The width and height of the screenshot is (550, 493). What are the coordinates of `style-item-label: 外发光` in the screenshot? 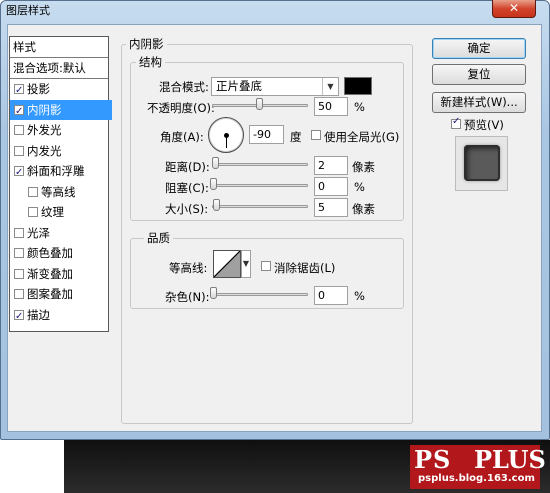 It's located at (44, 130).